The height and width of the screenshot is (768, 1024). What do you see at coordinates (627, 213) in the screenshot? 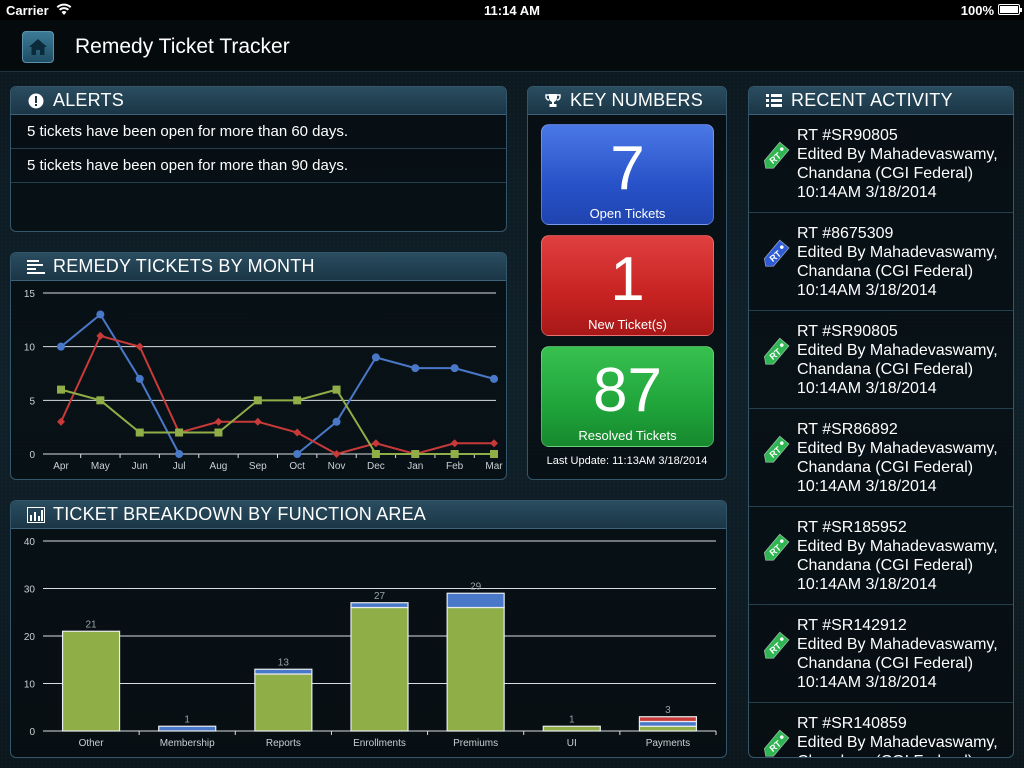
I see `open-tickets-label: Open Tickets` at bounding box center [627, 213].